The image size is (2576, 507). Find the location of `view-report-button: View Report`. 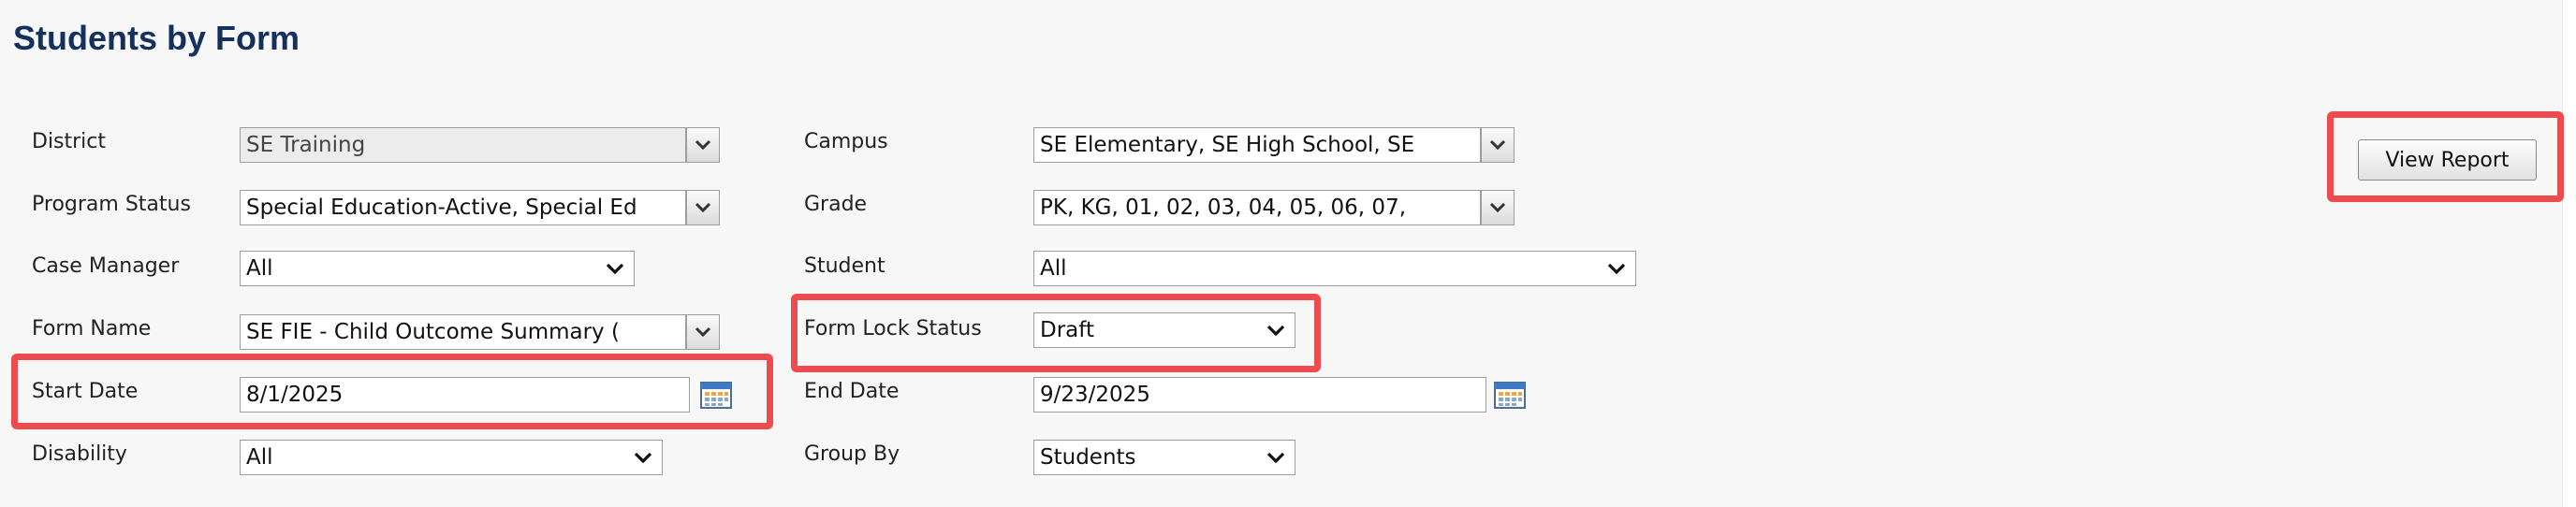

view-report-button: View Report is located at coordinates (2448, 160).